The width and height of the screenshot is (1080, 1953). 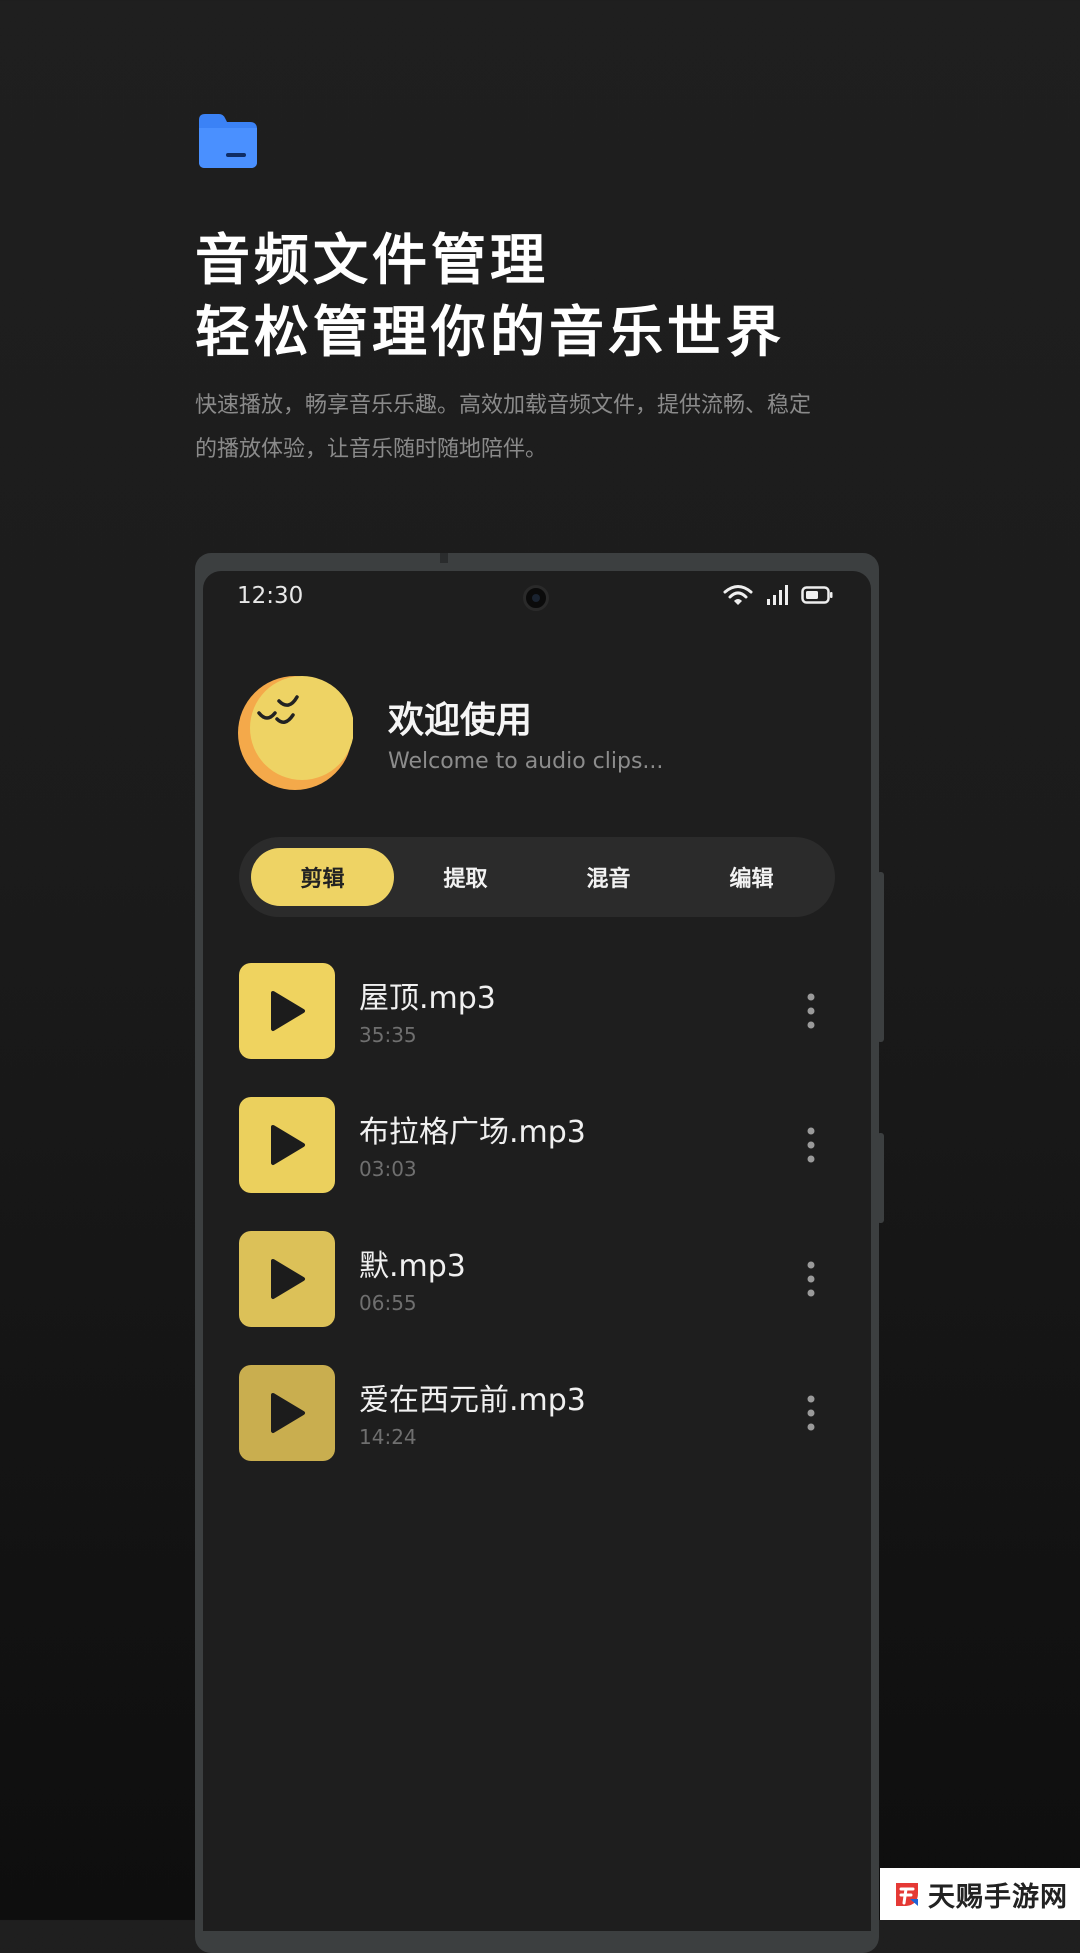 What do you see at coordinates (751, 877) in the screenshot?
I see `tab-edit: 编辑` at bounding box center [751, 877].